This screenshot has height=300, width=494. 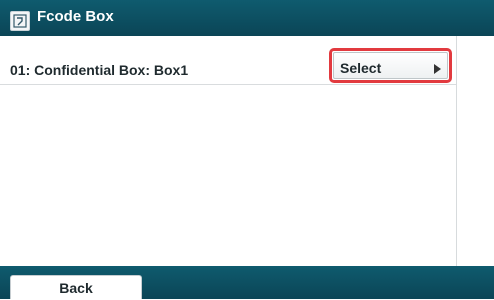 What do you see at coordinates (247, 282) in the screenshot?
I see `footer-bar: Back` at bounding box center [247, 282].